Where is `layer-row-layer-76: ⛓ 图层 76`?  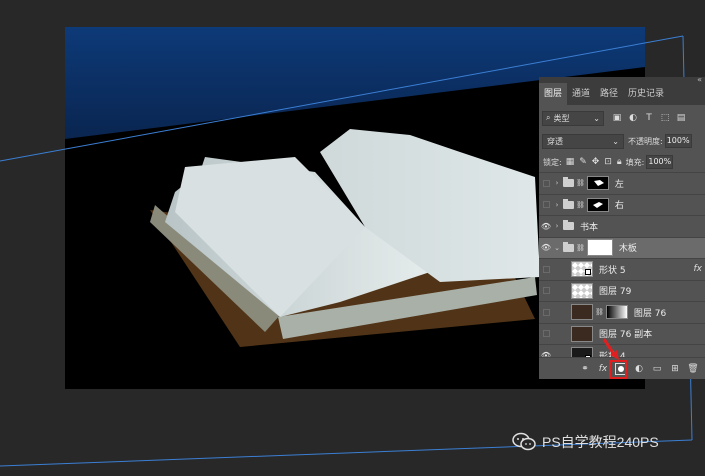 layer-row-layer-76: ⛓ 图层 76 is located at coordinates (622, 312).